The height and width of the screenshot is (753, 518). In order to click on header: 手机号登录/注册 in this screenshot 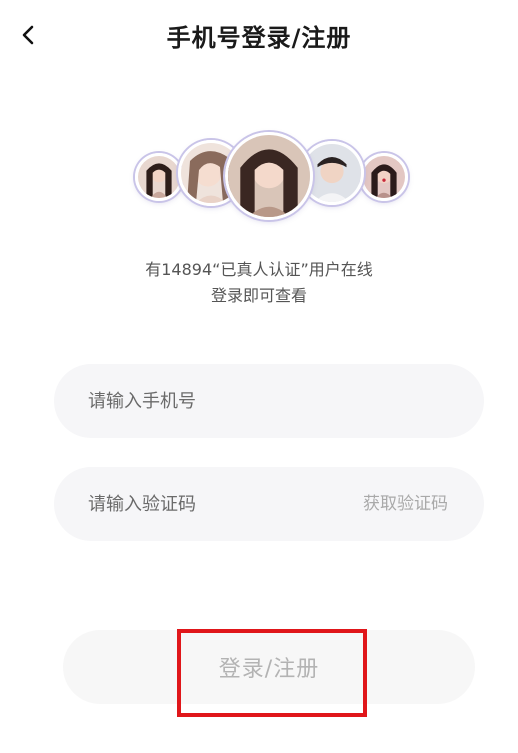, I will do `click(259, 36)`.